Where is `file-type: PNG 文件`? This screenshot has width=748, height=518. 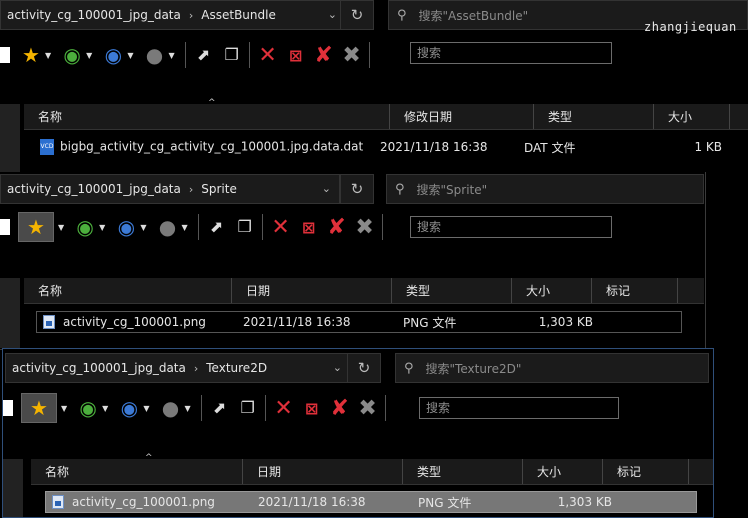 file-type: PNG 文件 is located at coordinates (445, 502).